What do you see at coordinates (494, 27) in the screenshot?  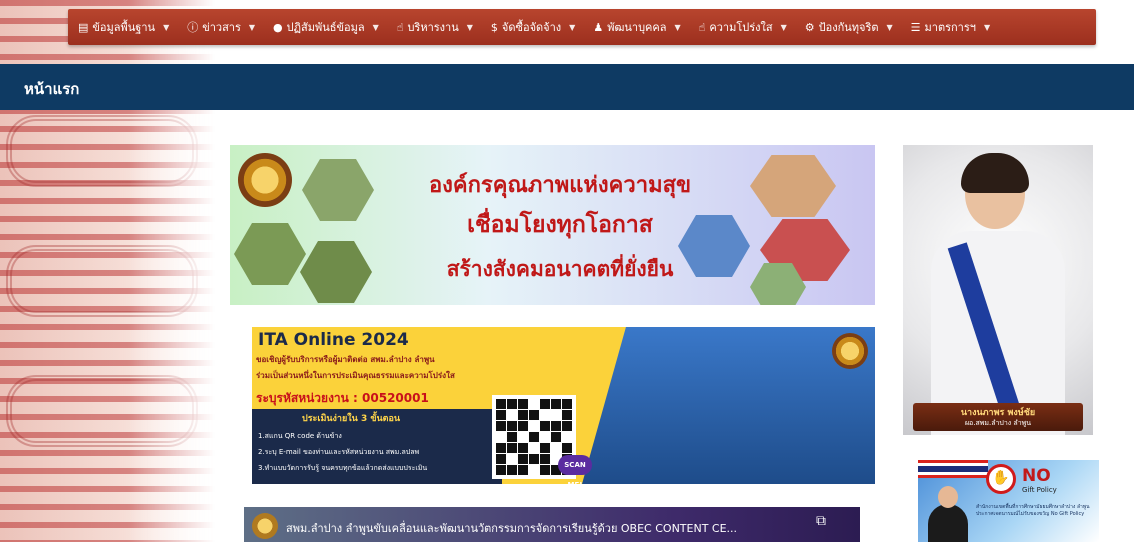 I see `dollar-icon: $` at bounding box center [494, 27].